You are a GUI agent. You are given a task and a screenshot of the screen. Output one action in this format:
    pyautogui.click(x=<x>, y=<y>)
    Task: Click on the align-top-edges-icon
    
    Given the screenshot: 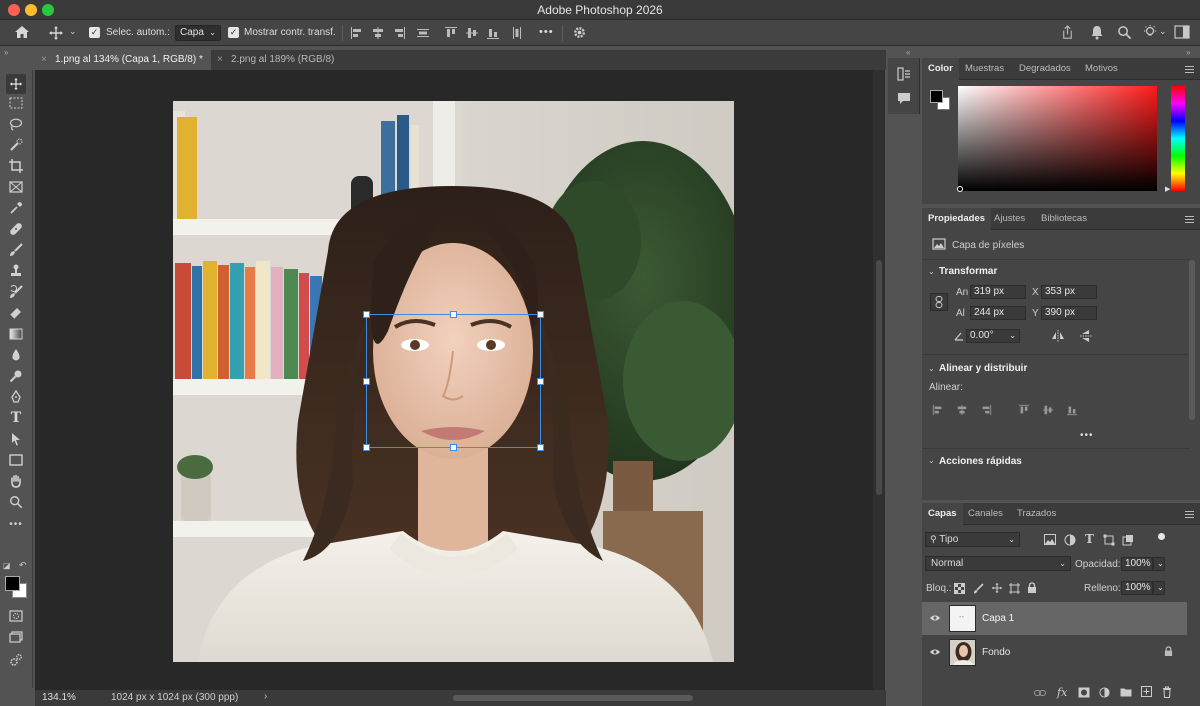 What is the action you would take?
    pyautogui.click(x=1024, y=410)
    